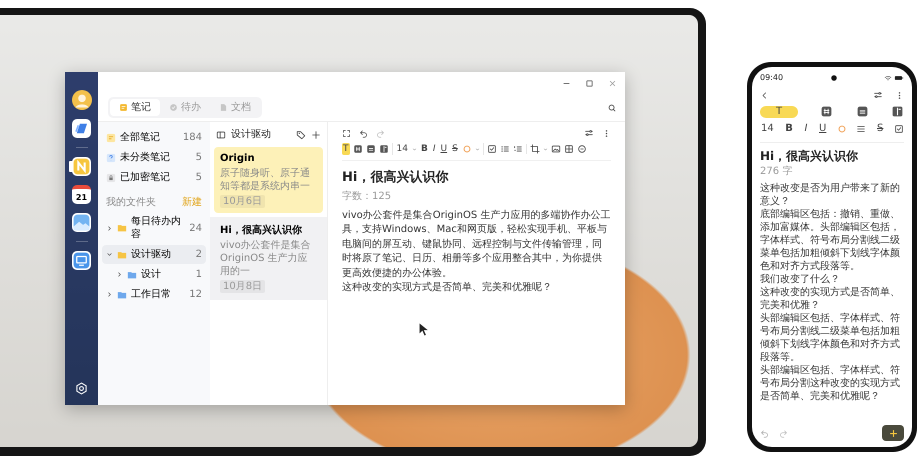  What do you see at coordinates (195, 294) in the screenshot?
I see `note-count: 12` at bounding box center [195, 294].